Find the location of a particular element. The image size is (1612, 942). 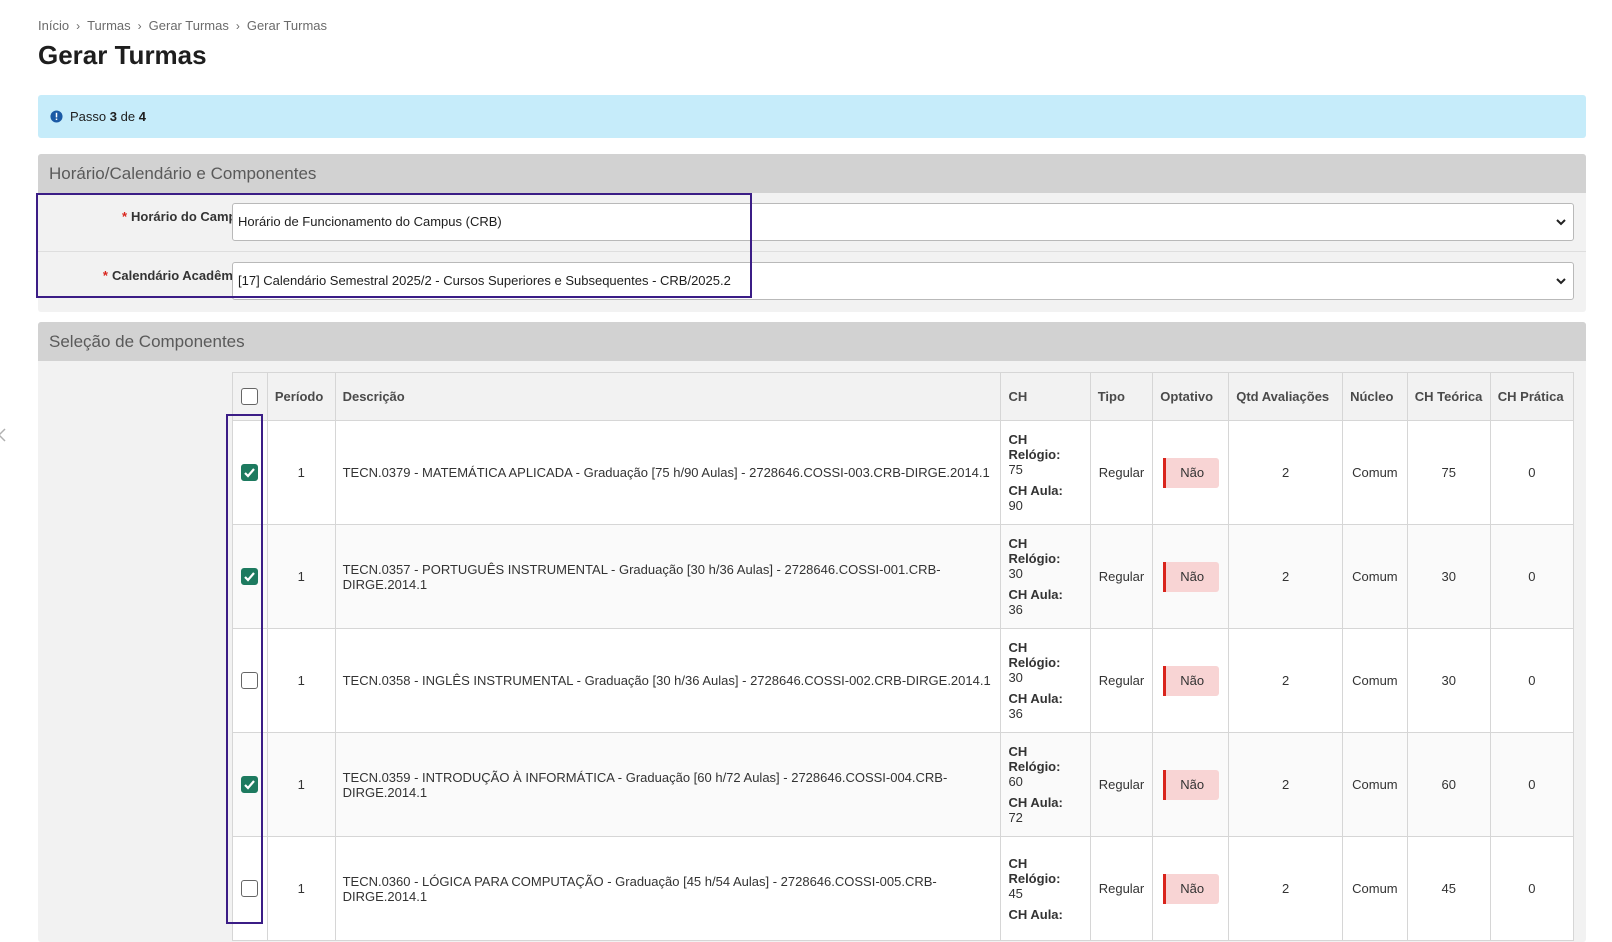

column-header-ch-pratica: CH Prática is located at coordinates (1532, 396).